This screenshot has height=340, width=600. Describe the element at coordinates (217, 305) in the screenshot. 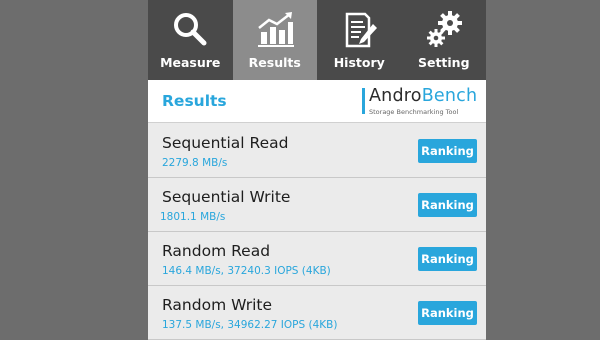

I see `result-name: Random Write` at that location.